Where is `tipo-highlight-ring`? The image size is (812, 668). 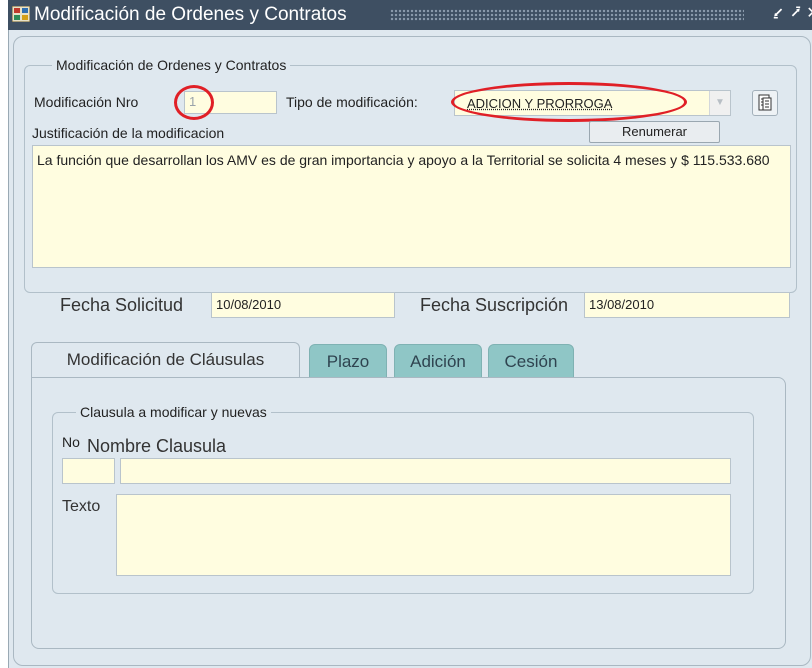
tipo-highlight-ring is located at coordinates (569, 102).